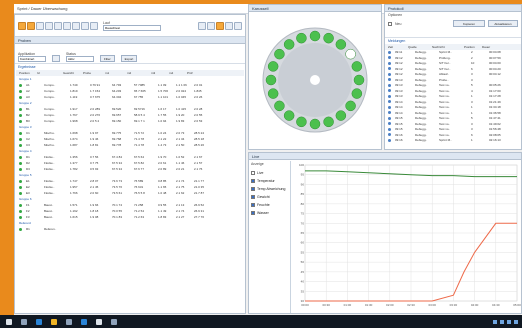 This screenshot has width=522, height=328. Describe the element at coordinates (453, 135) in the screenshot. I see `log-row: 09:16 Debugg.. Test vo.. 6 02:08:05` at that location.